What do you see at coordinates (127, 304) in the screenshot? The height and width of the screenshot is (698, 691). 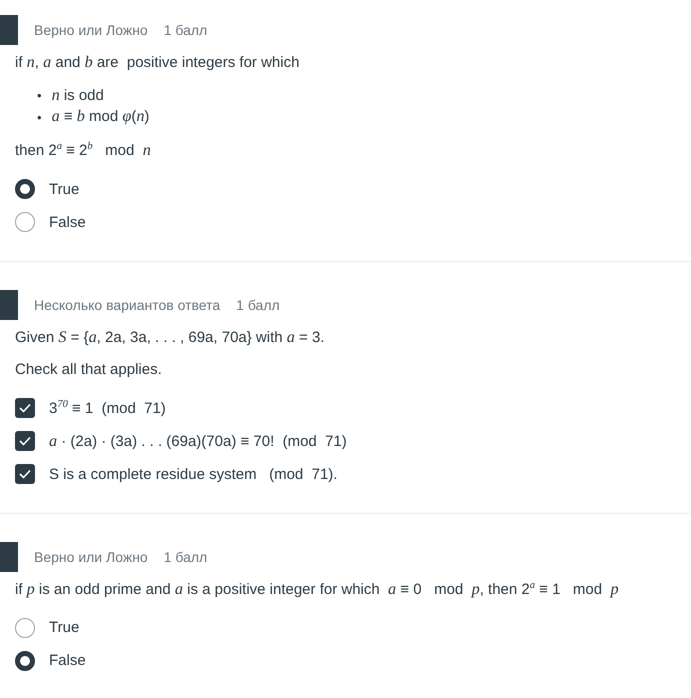 I see `question-type: Несколько вариантов ответа` at bounding box center [127, 304].